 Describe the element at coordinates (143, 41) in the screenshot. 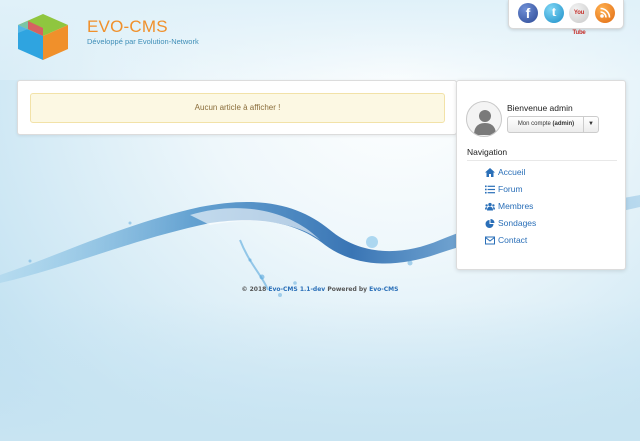

I see `site-subtitle: Développé par Evolution-Network` at that location.